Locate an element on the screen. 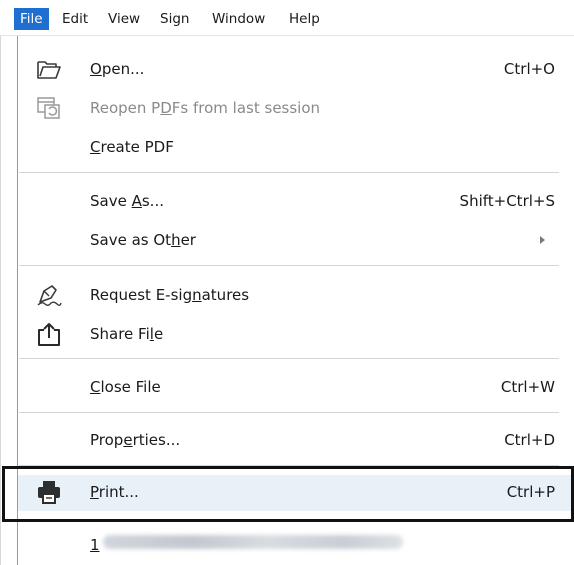 Image resolution: width=574 pixels, height=565 pixels. menu-item-label: Save as Other is located at coordinates (143, 240).